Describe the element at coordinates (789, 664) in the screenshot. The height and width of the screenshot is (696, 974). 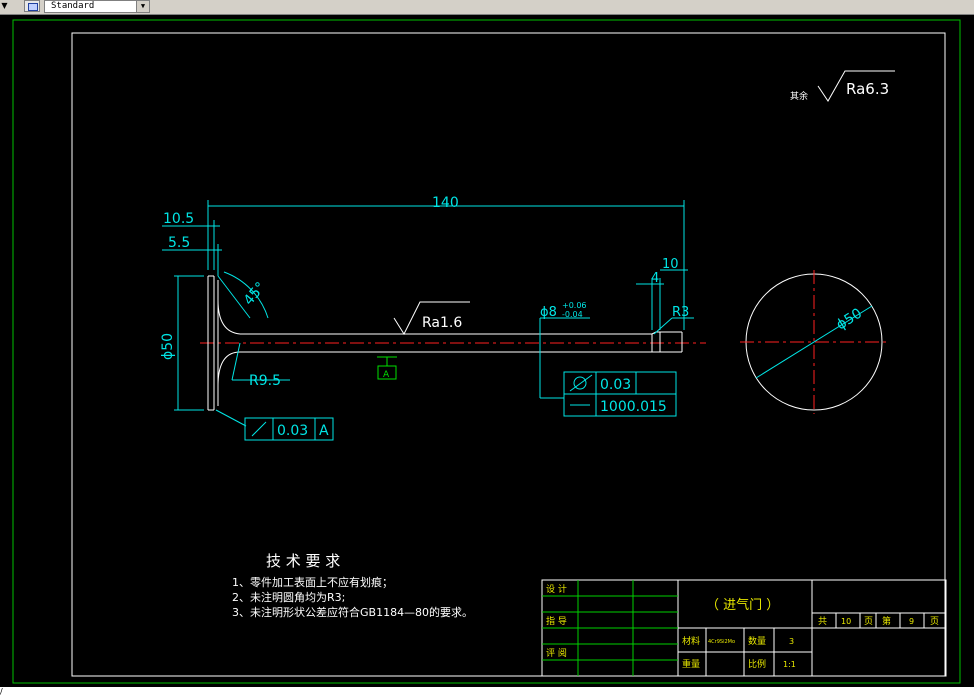
I see `tb-scale-value: 1:1` at that location.